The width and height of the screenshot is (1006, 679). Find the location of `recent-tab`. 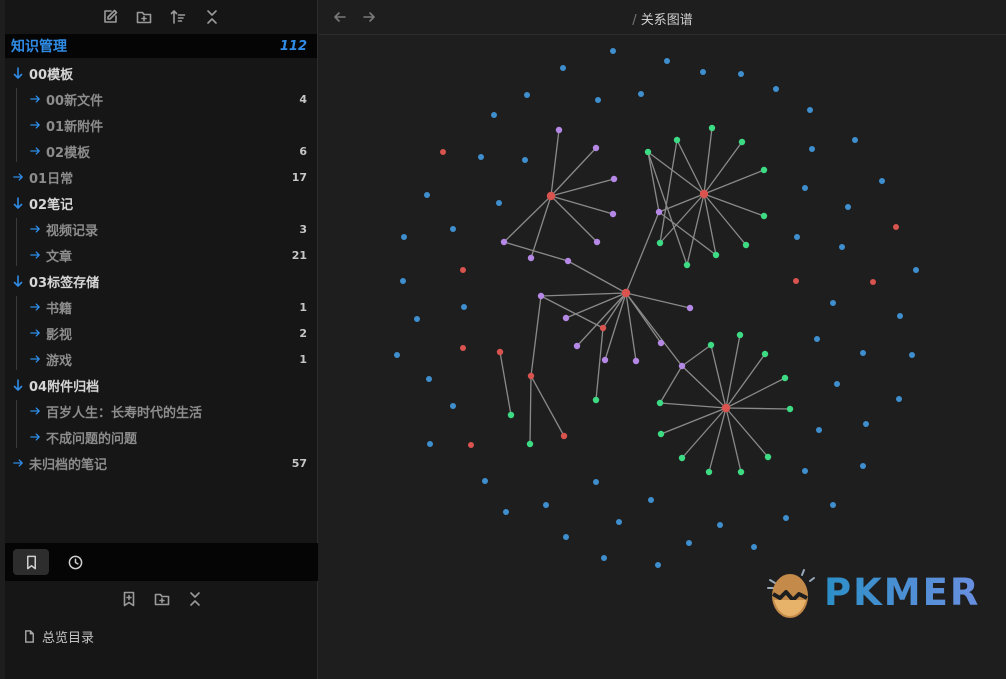

recent-tab is located at coordinates (75, 562).